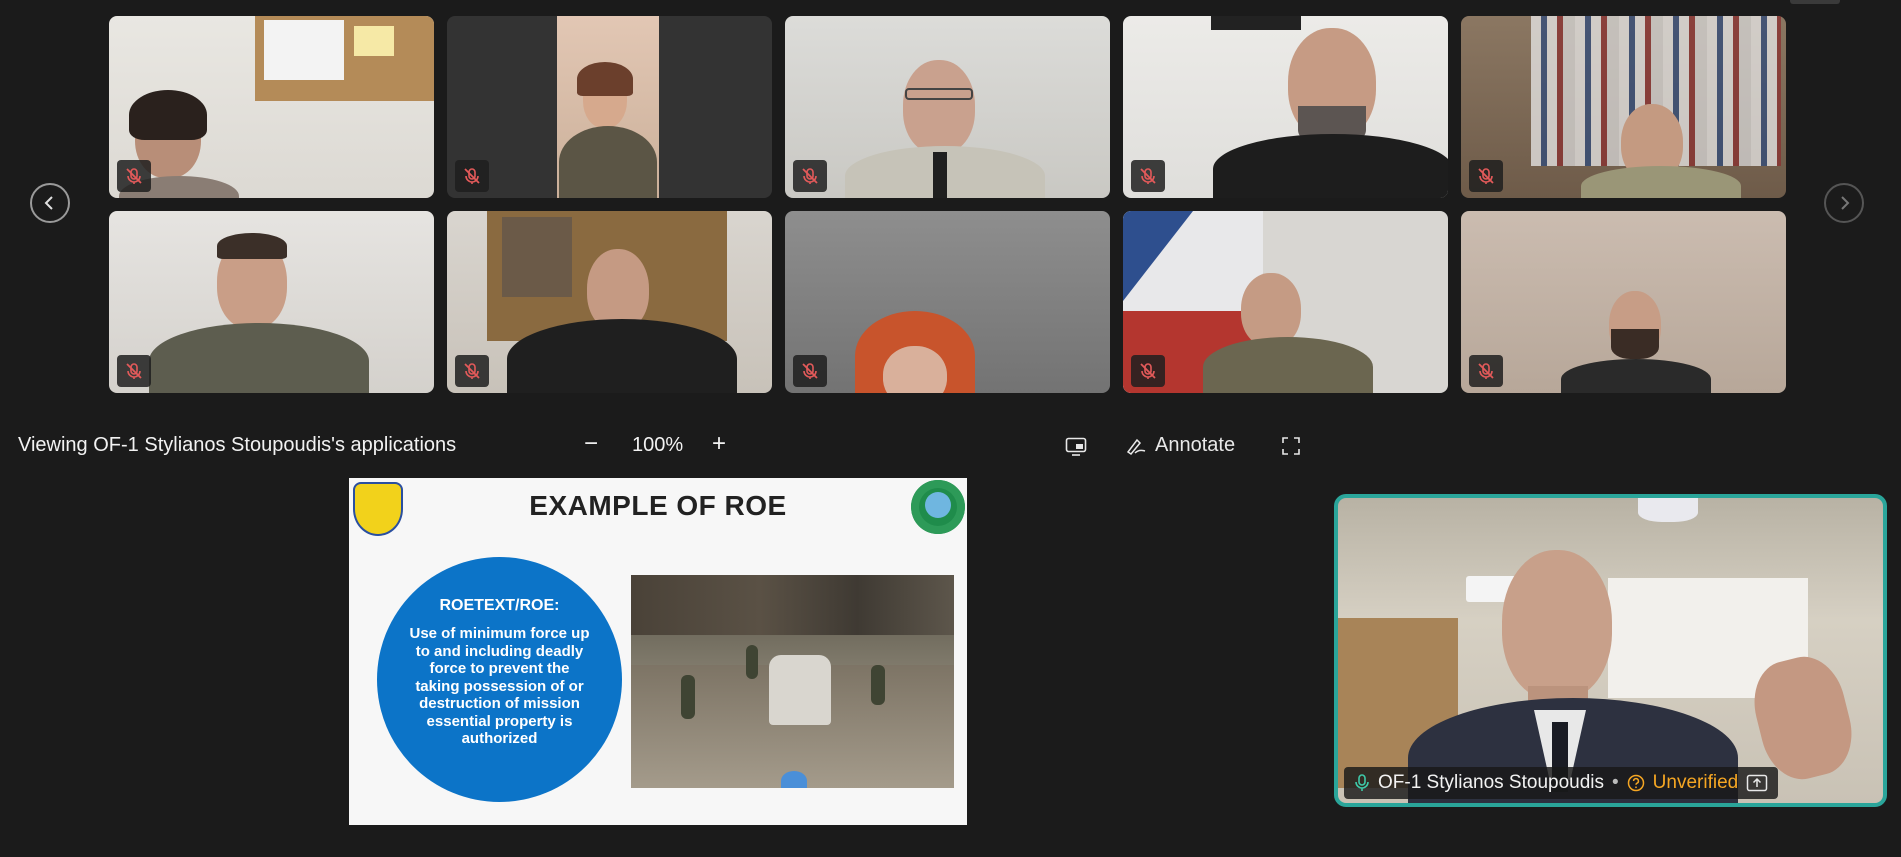 The image size is (1901, 857). What do you see at coordinates (658, 445) in the screenshot?
I see `zoom-level: 100%` at bounding box center [658, 445].